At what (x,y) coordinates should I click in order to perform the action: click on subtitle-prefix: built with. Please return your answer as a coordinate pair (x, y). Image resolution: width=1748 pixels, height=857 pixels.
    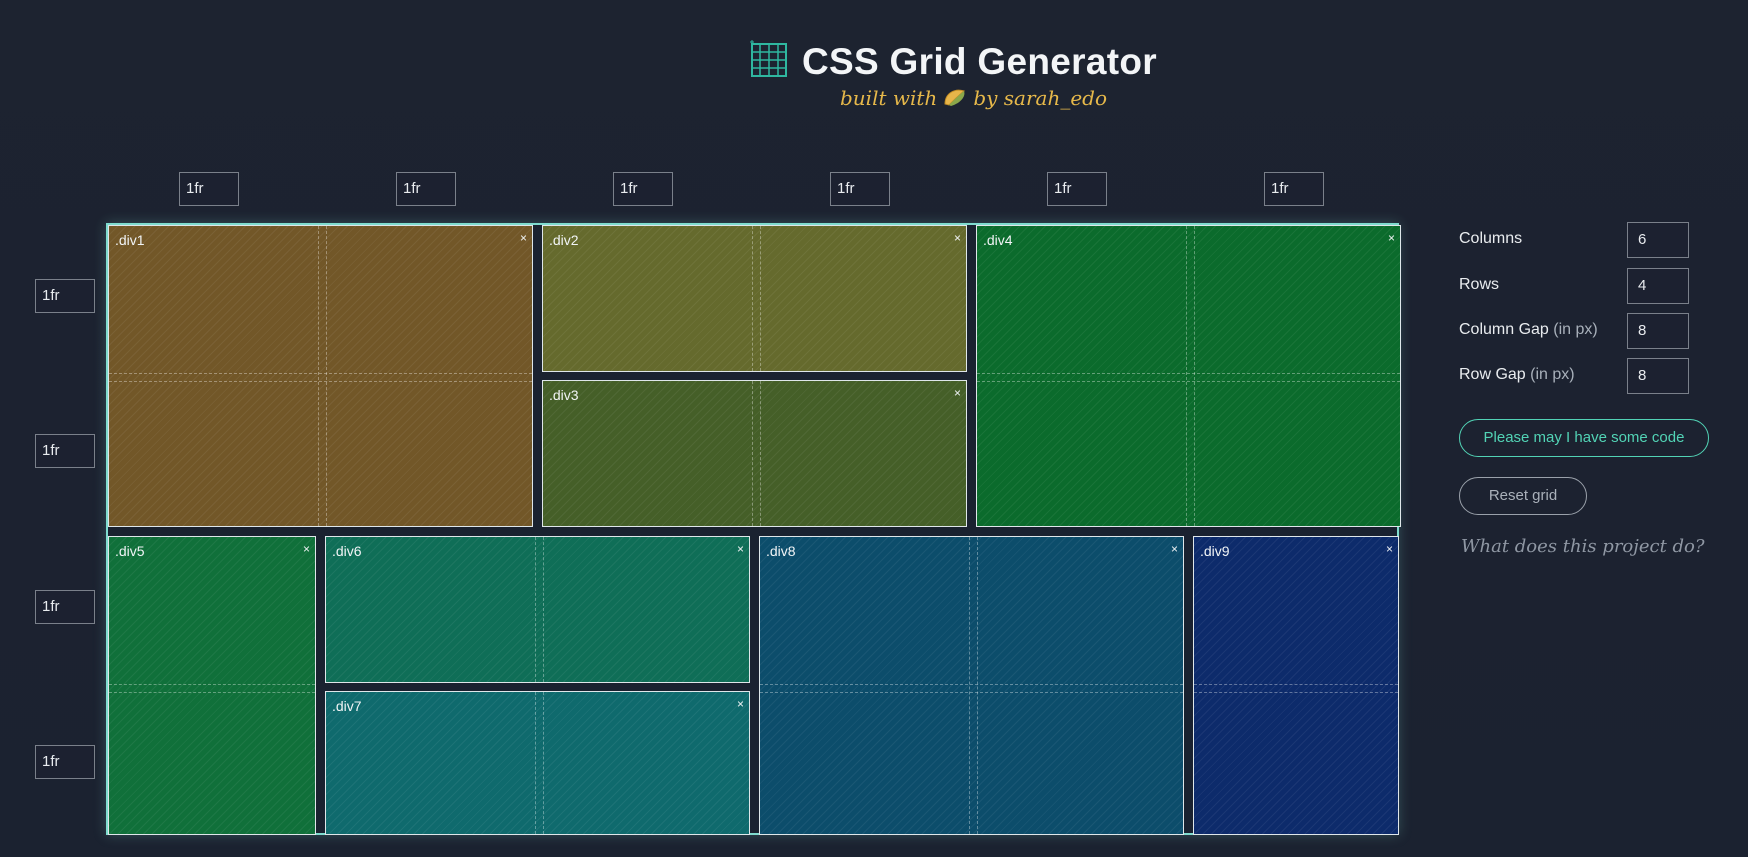
    Looking at the image, I should click on (889, 98).